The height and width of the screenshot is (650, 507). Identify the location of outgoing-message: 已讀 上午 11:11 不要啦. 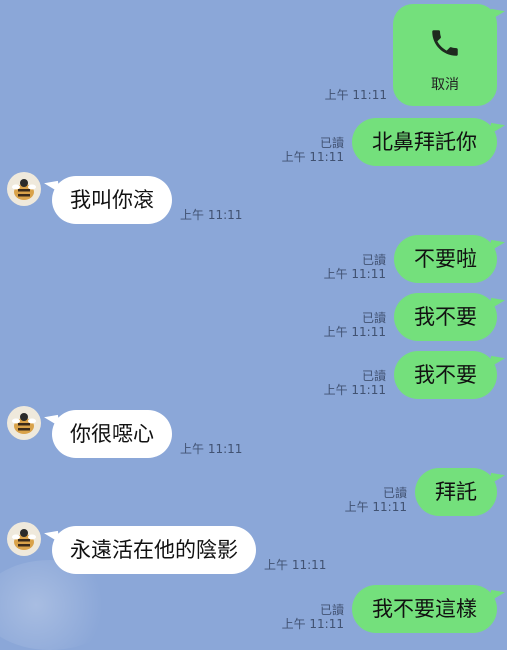
(410, 259).